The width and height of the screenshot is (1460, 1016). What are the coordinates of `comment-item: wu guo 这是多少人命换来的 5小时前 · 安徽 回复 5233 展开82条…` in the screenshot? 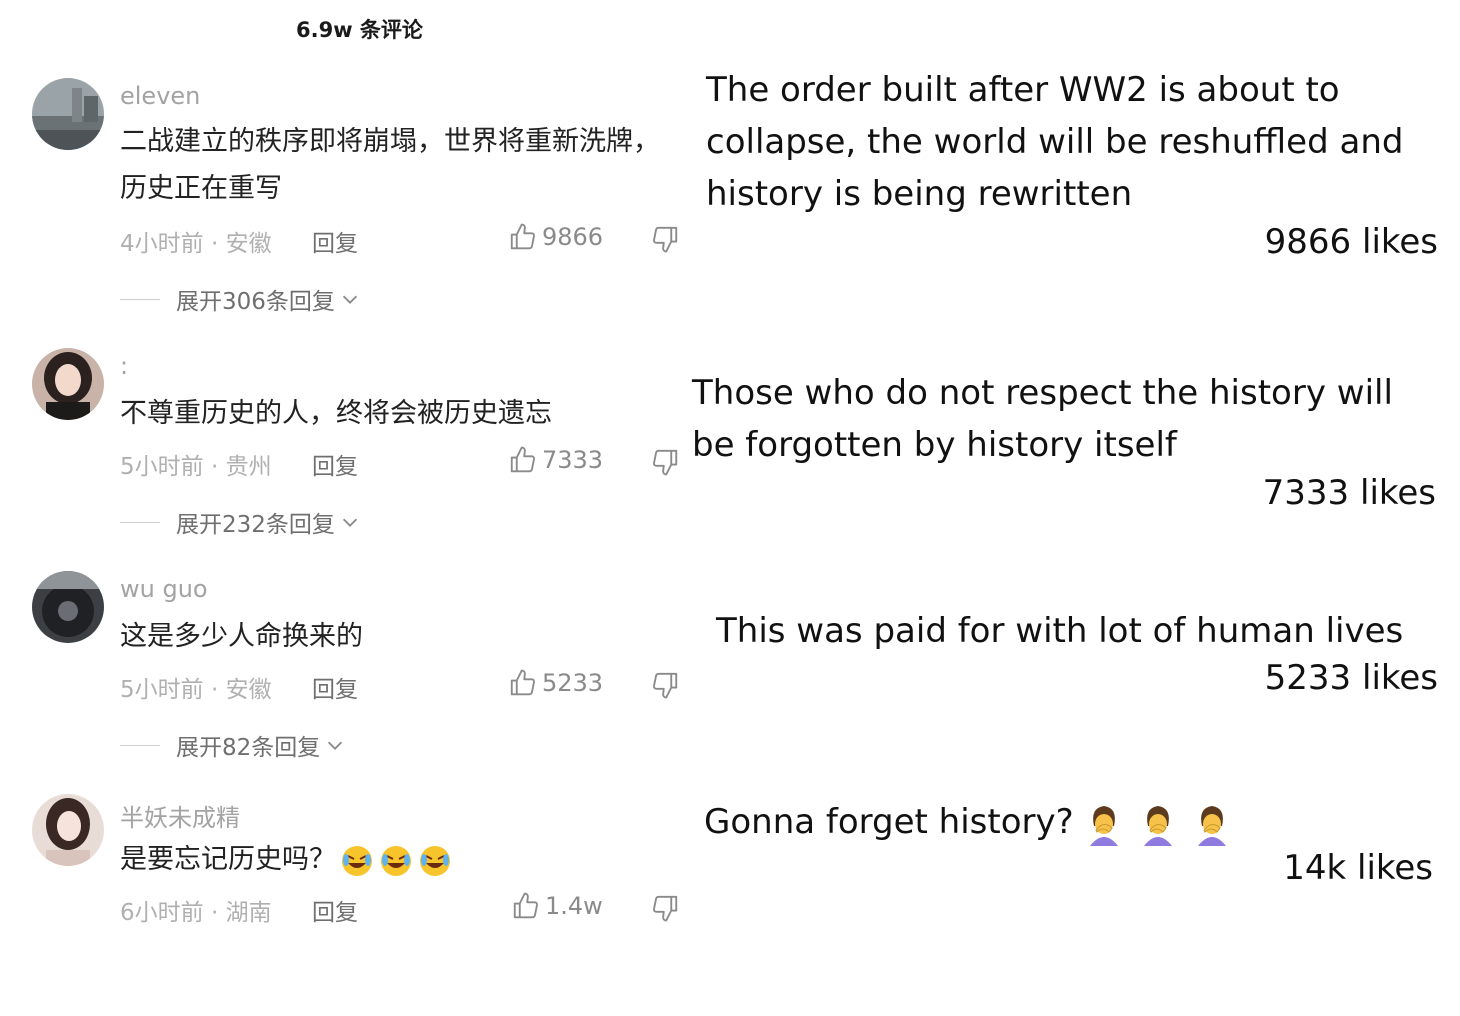 It's located at (350, 678).